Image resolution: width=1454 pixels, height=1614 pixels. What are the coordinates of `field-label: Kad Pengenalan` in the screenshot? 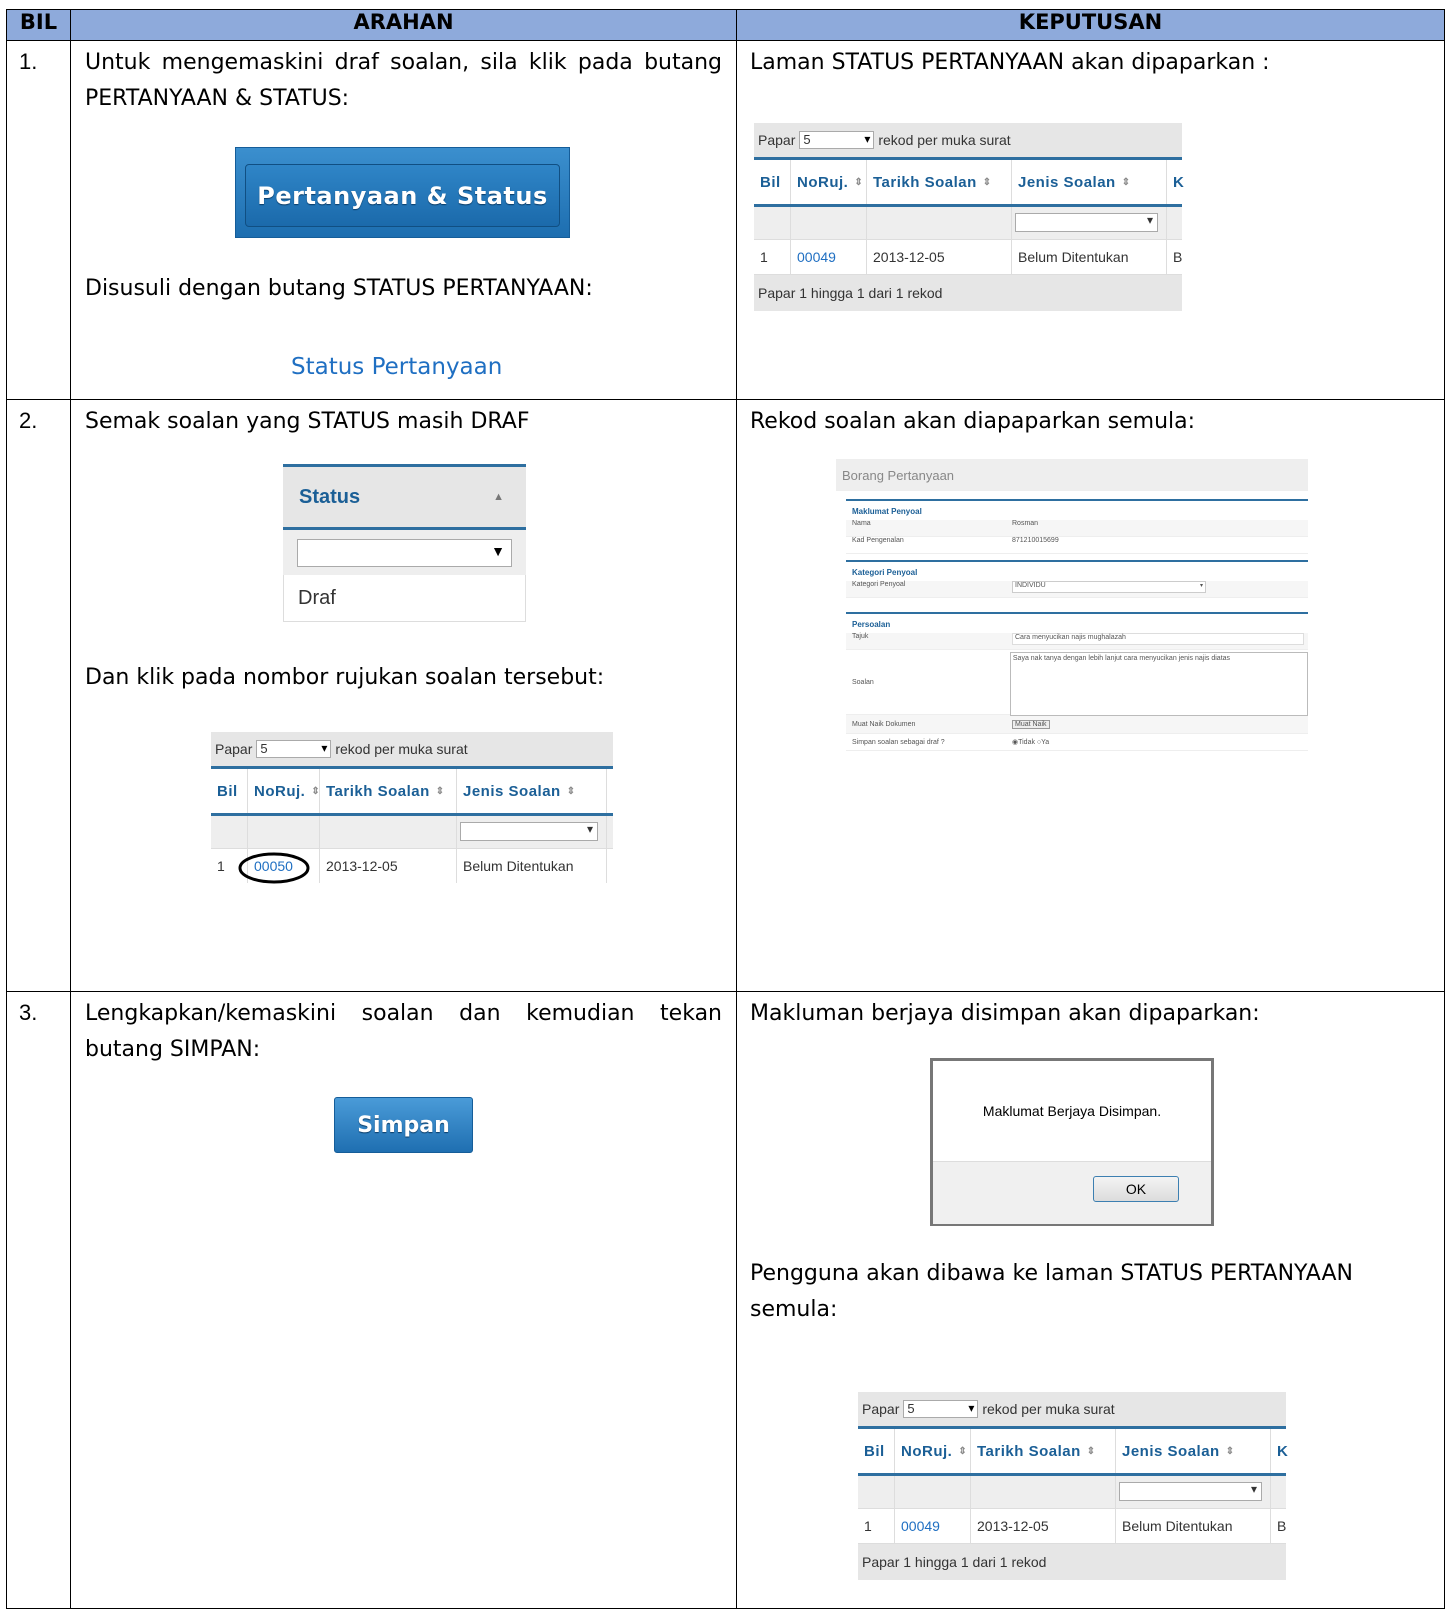 It's located at (878, 540).